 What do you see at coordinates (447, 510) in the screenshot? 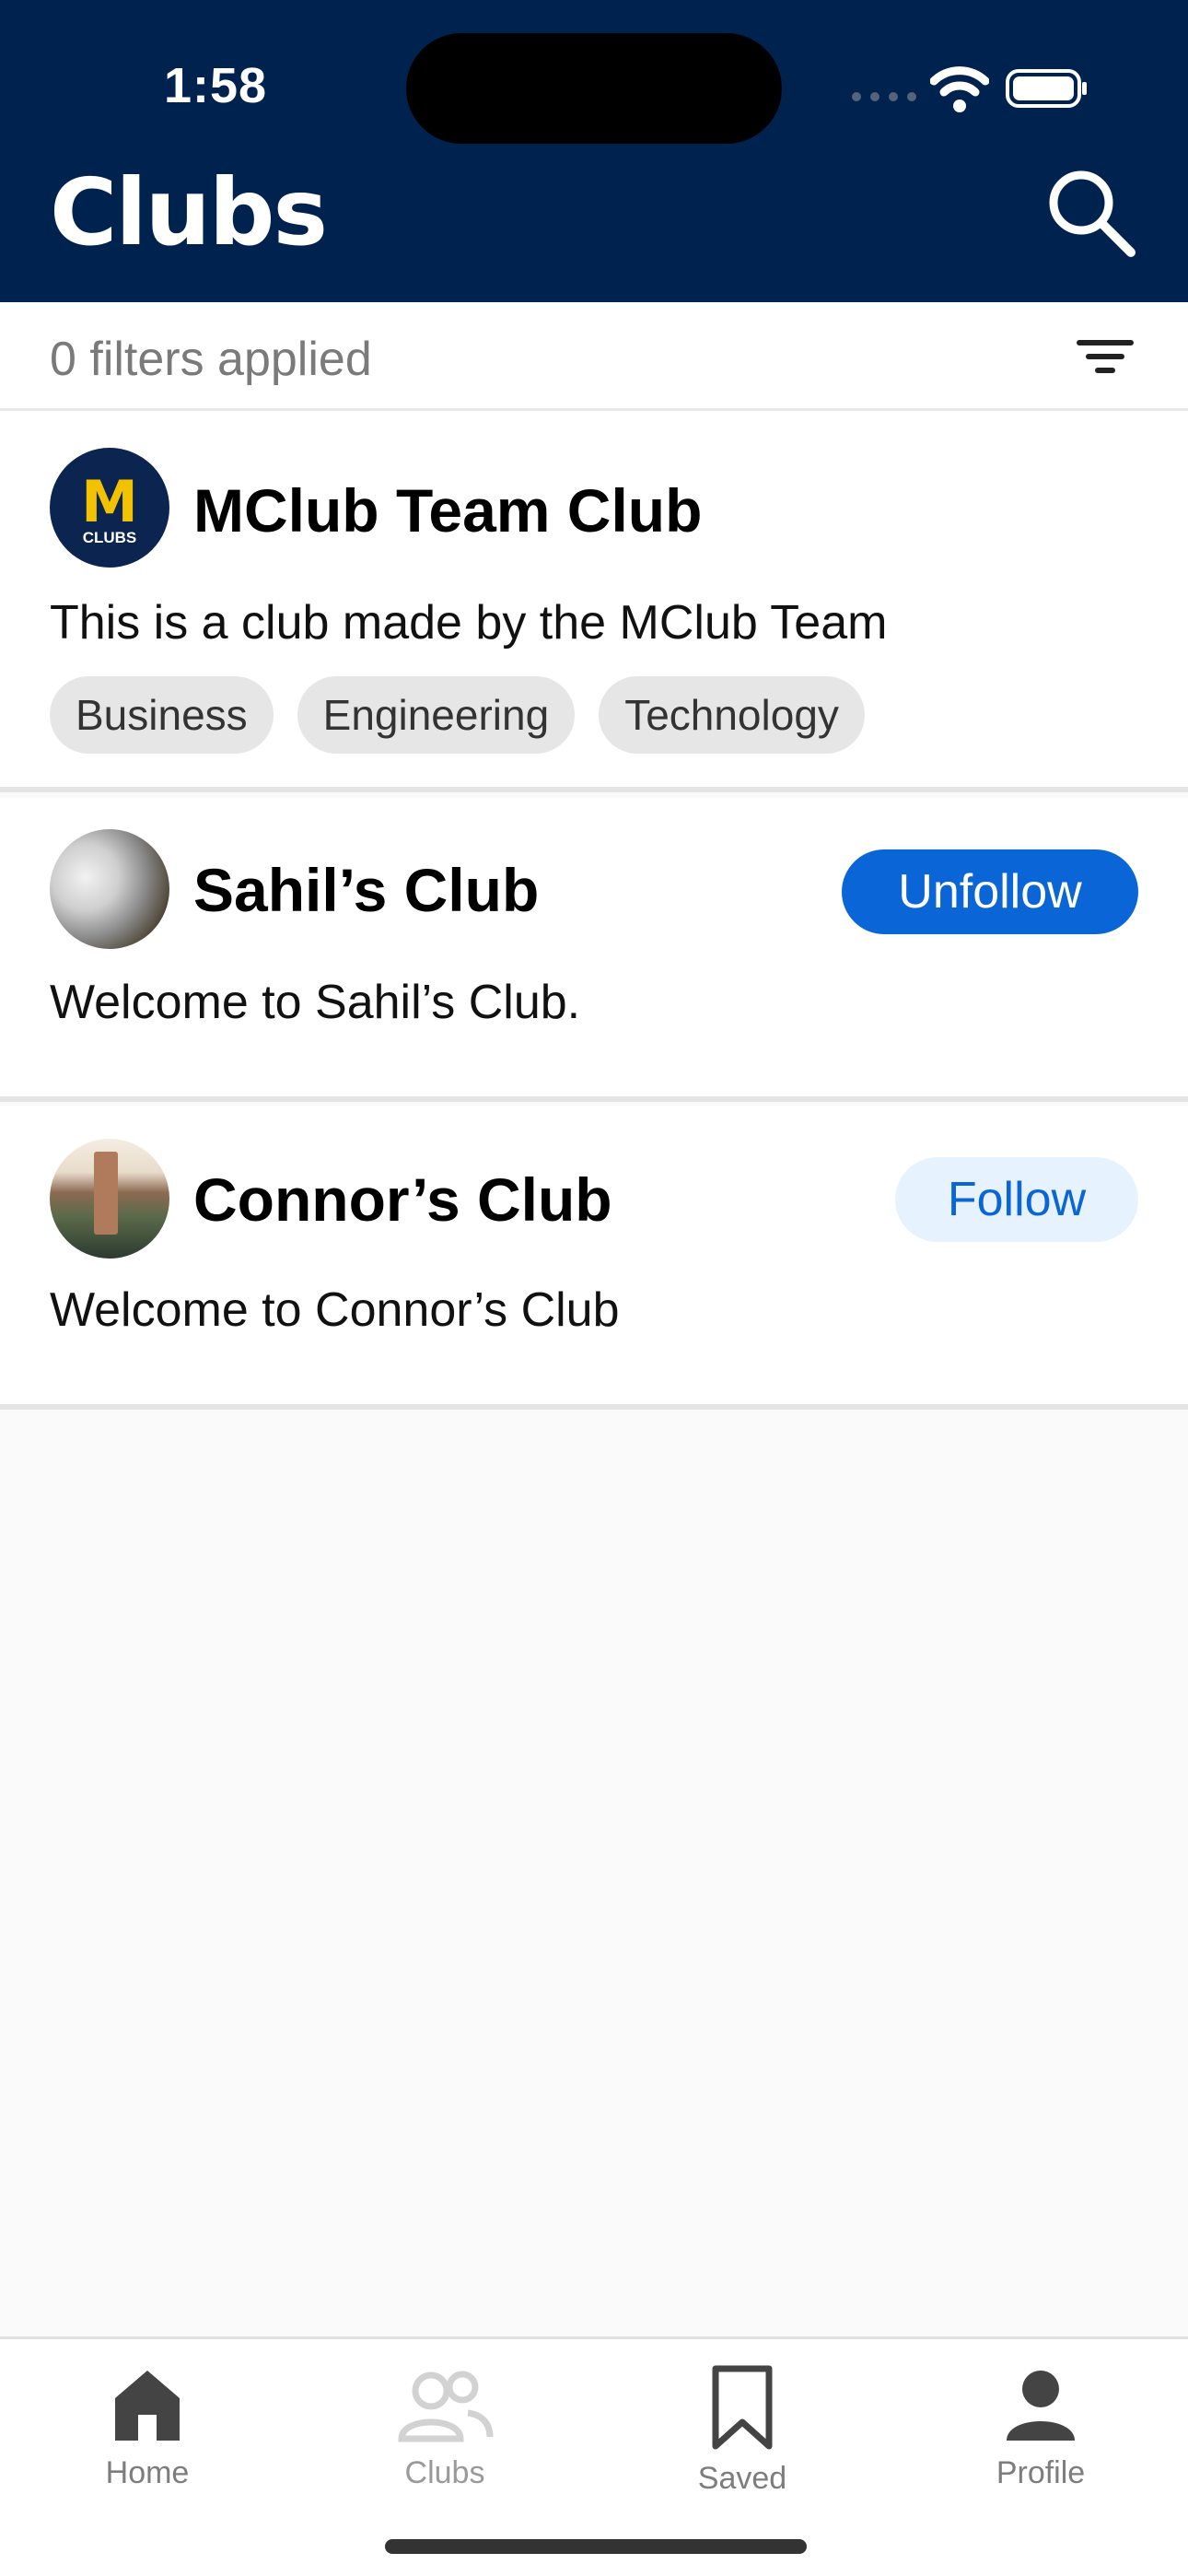
I see `club-name: MClub Team Club` at bounding box center [447, 510].